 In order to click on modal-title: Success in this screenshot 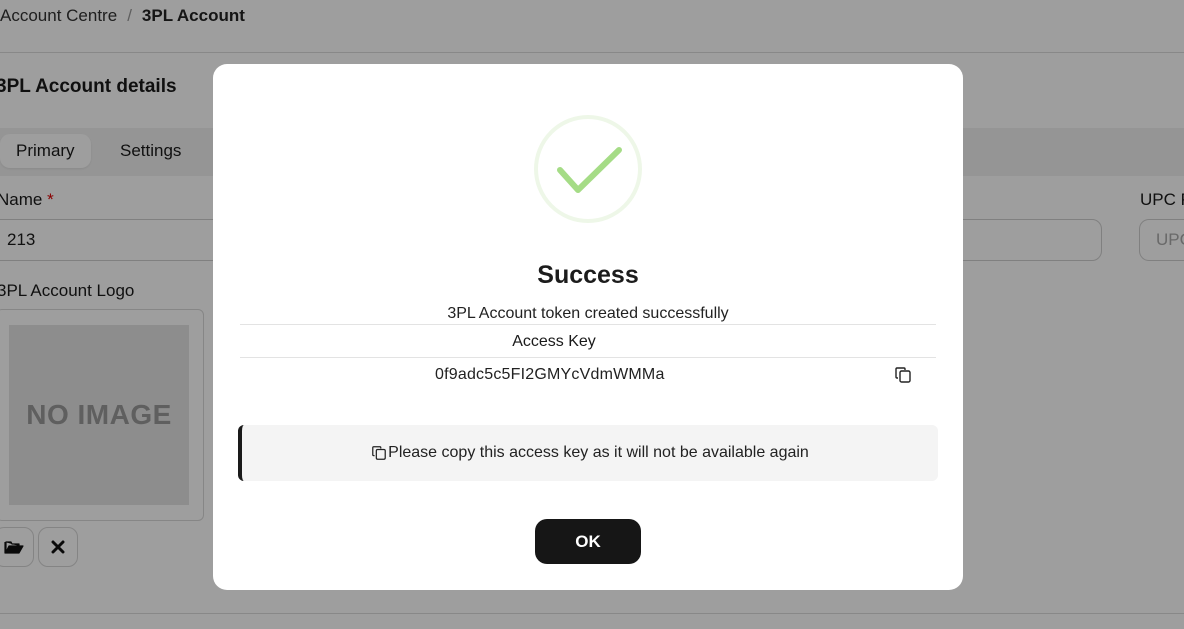, I will do `click(588, 275)`.